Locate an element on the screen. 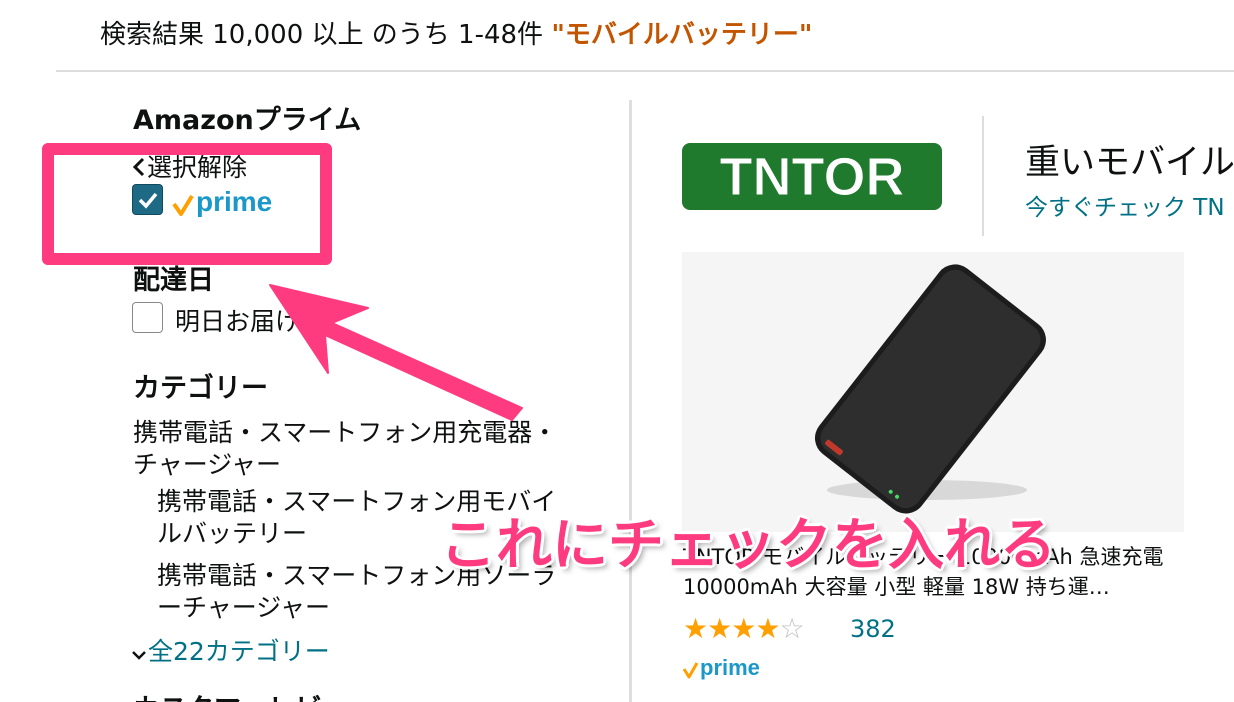 Image resolution: width=1234 pixels, height=702 pixels. star-empty-icon: ☆ is located at coordinates (791, 628).